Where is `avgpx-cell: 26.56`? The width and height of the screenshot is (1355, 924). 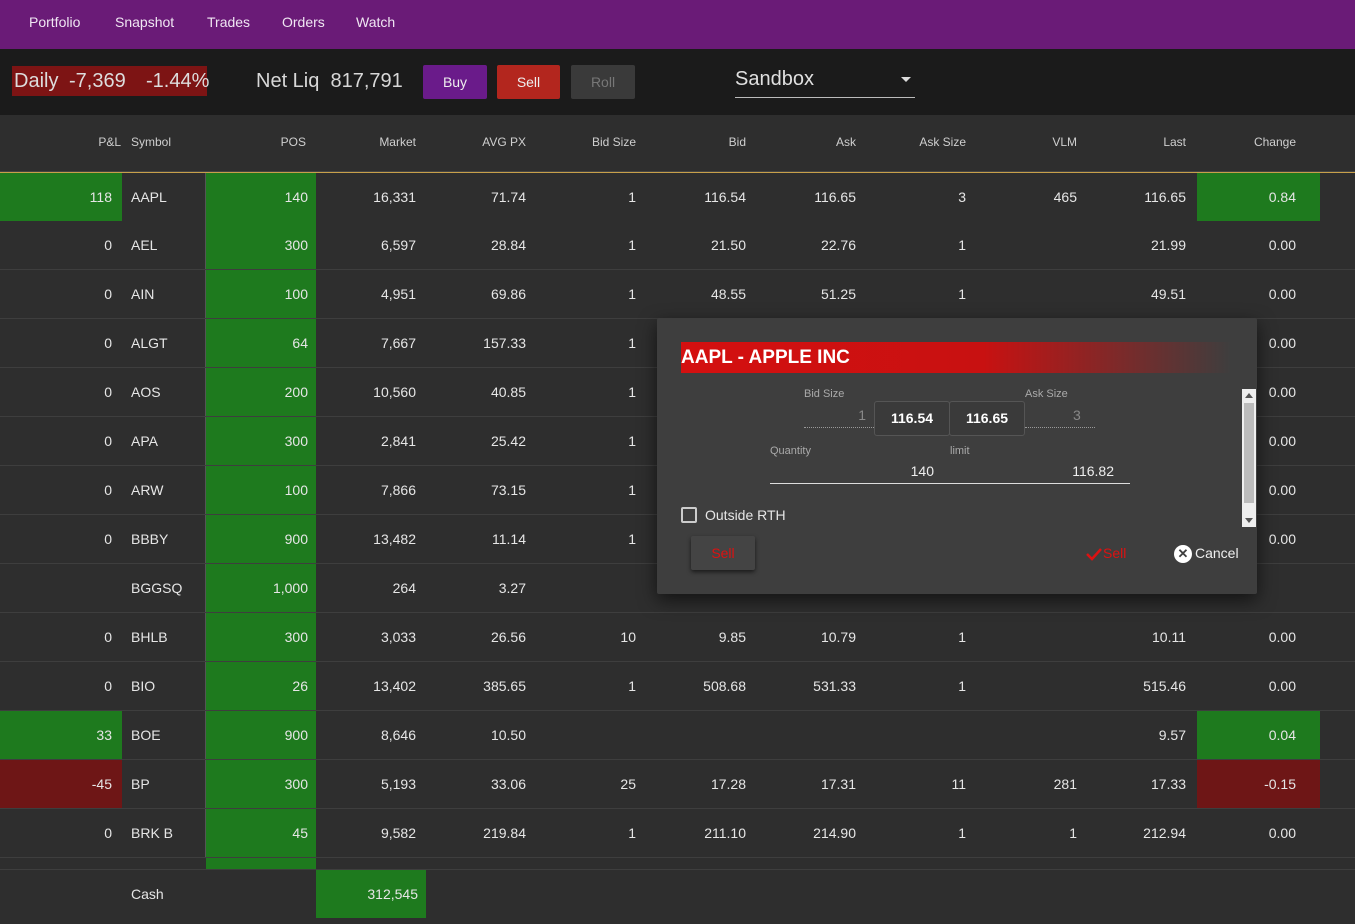 avgpx-cell: 26.56 is located at coordinates (508, 637).